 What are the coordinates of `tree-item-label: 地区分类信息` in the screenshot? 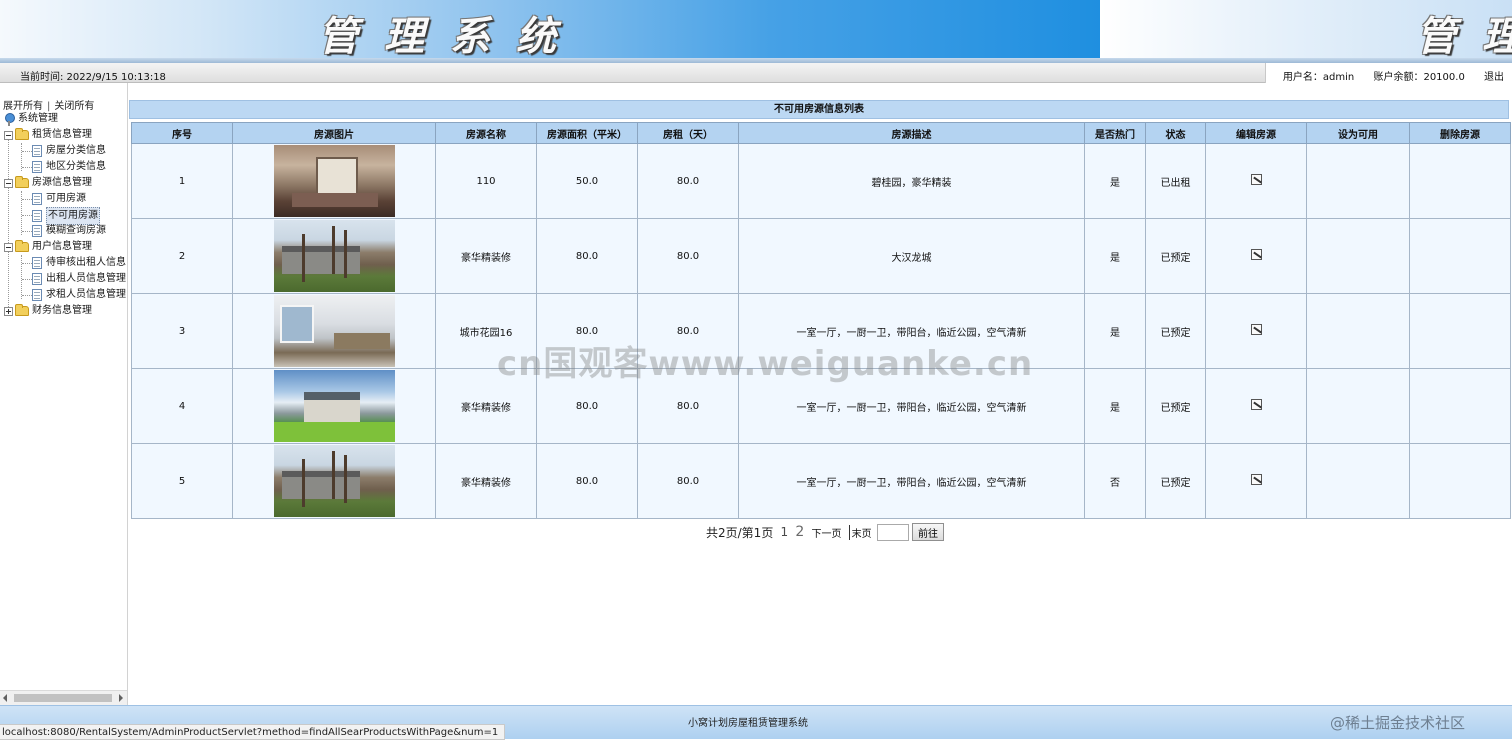 It's located at (76, 166).